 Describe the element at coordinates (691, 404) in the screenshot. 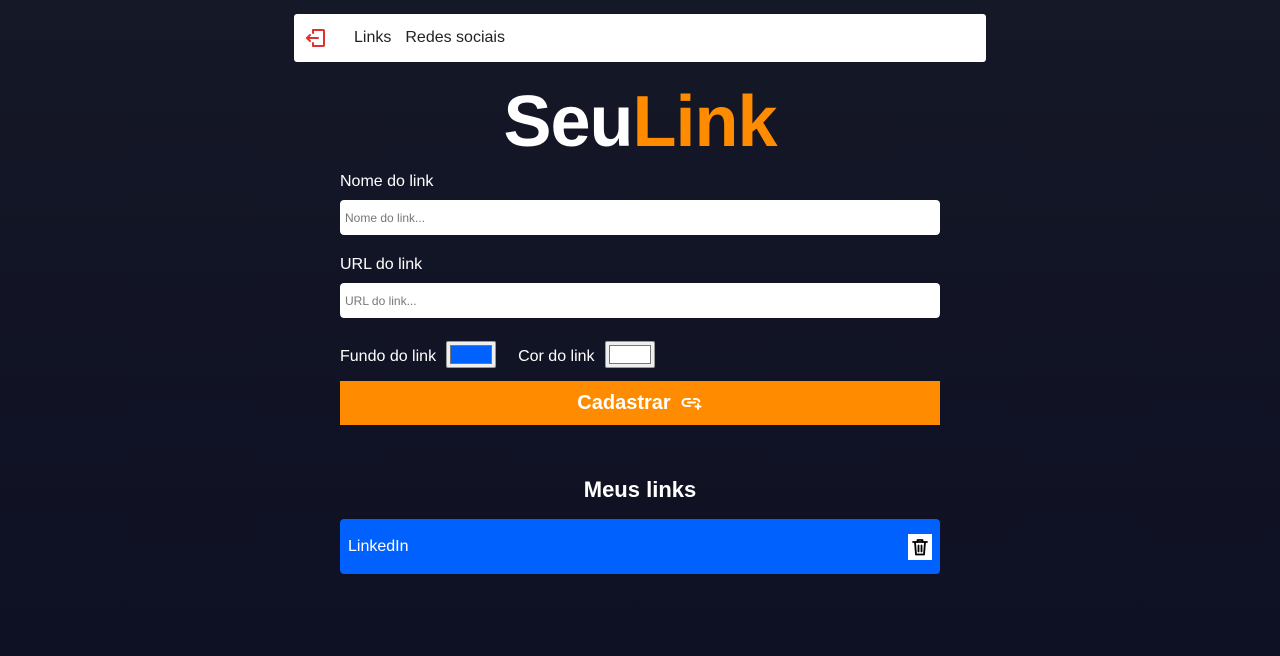

I see `link-add-icon` at that location.